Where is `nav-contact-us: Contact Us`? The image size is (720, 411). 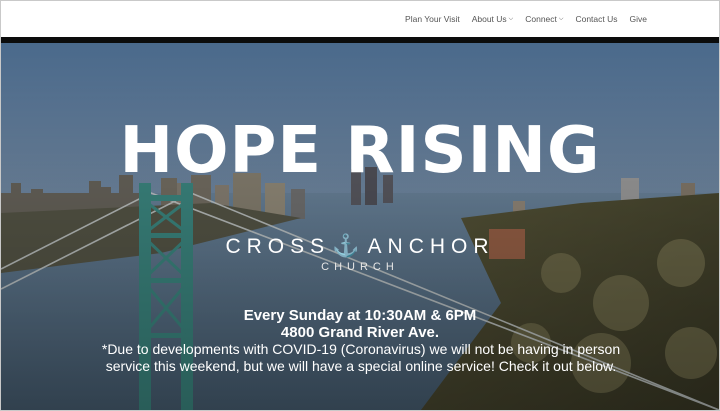
nav-contact-us: Contact Us is located at coordinates (596, 19).